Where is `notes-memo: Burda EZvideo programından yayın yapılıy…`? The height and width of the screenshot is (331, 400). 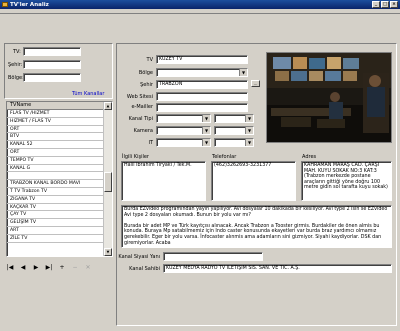
notes-memo: Burda EZvideo programından yayın yapılıy… is located at coordinates (256, 226).